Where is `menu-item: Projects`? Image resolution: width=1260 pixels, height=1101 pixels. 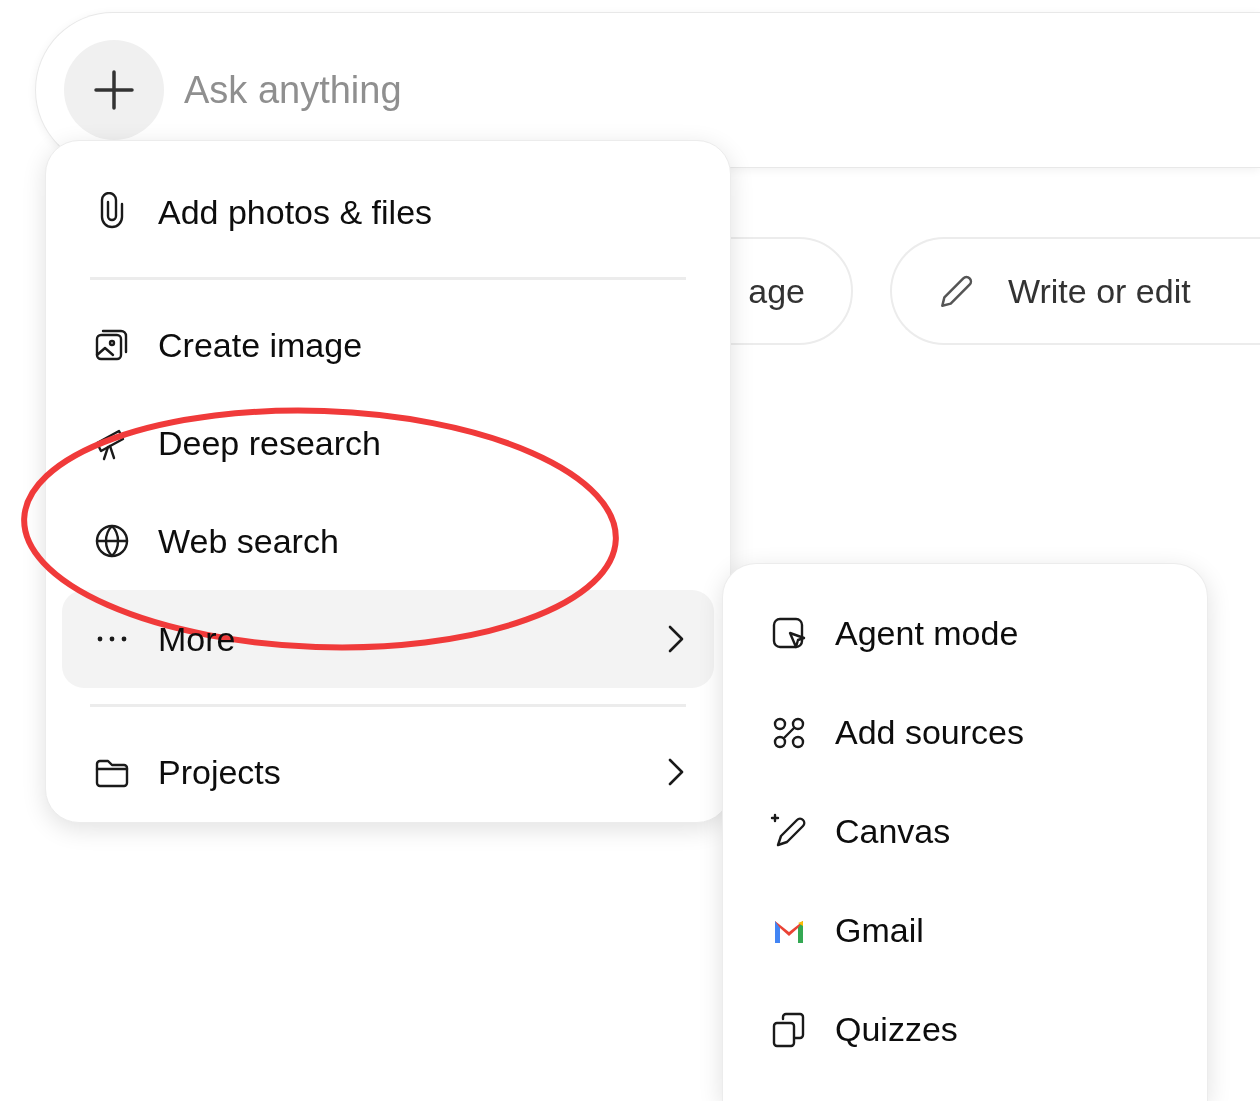
menu-item: Projects is located at coordinates (388, 772).